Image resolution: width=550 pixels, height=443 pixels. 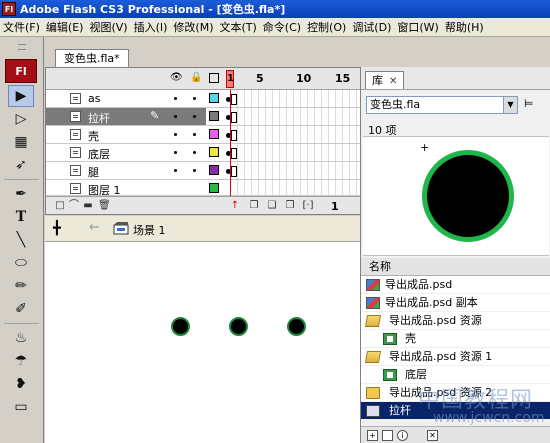 What do you see at coordinates (108, 27) in the screenshot?
I see `menu-view: 视图(V)` at bounding box center [108, 27].